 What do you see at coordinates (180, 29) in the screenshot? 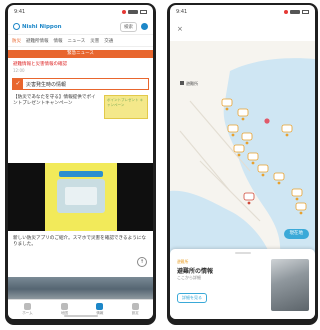
I see `close-icon: ×` at bounding box center [180, 29].